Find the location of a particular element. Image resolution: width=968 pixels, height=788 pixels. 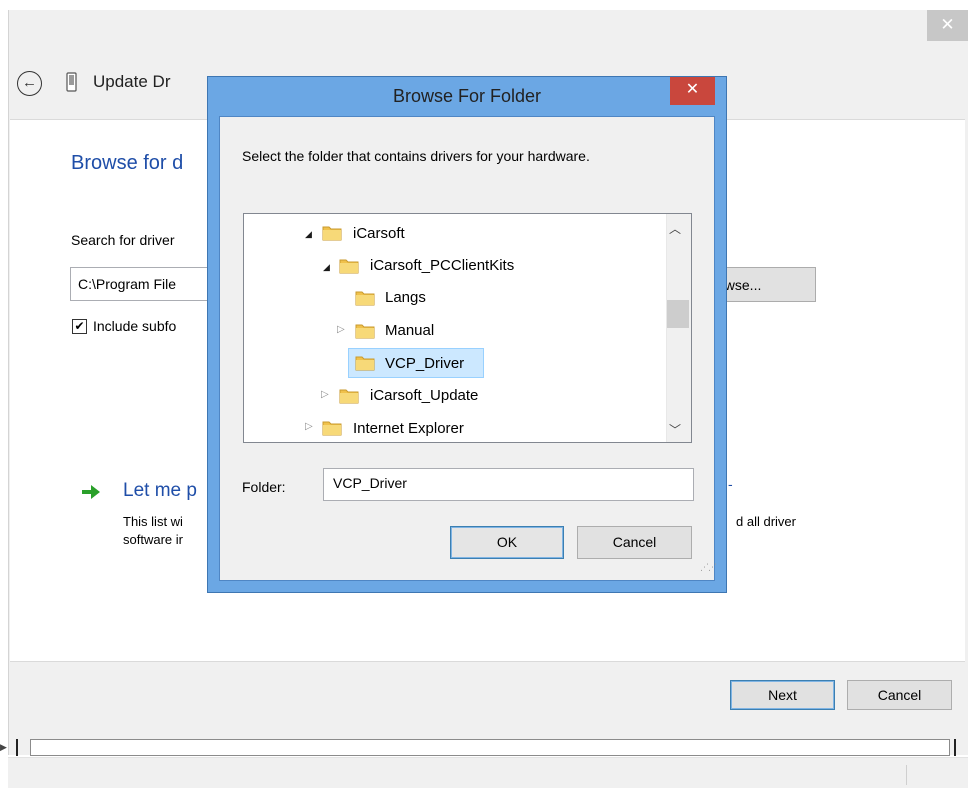

let-me-pick-link-tail: - is located at coordinates (730, 484).